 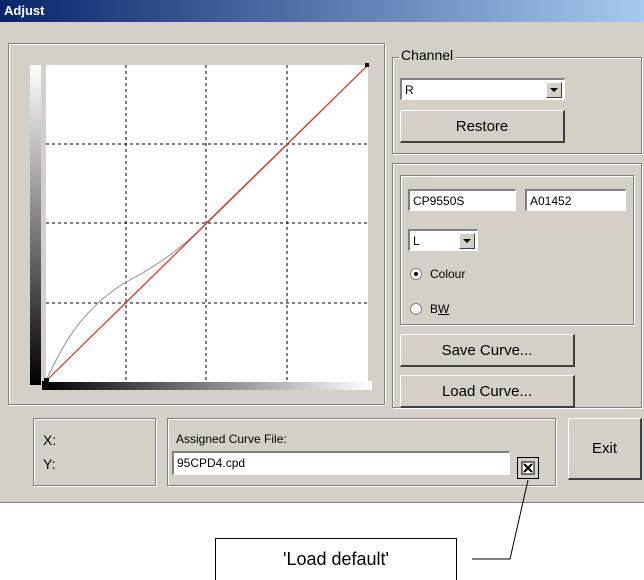 What do you see at coordinates (46, 380) in the screenshot?
I see `curve-start-handle` at bounding box center [46, 380].